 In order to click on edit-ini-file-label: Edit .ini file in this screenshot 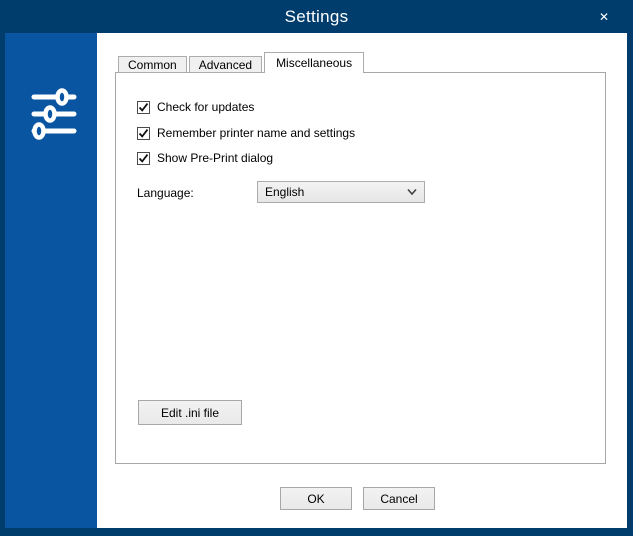, I will do `click(190, 412)`.